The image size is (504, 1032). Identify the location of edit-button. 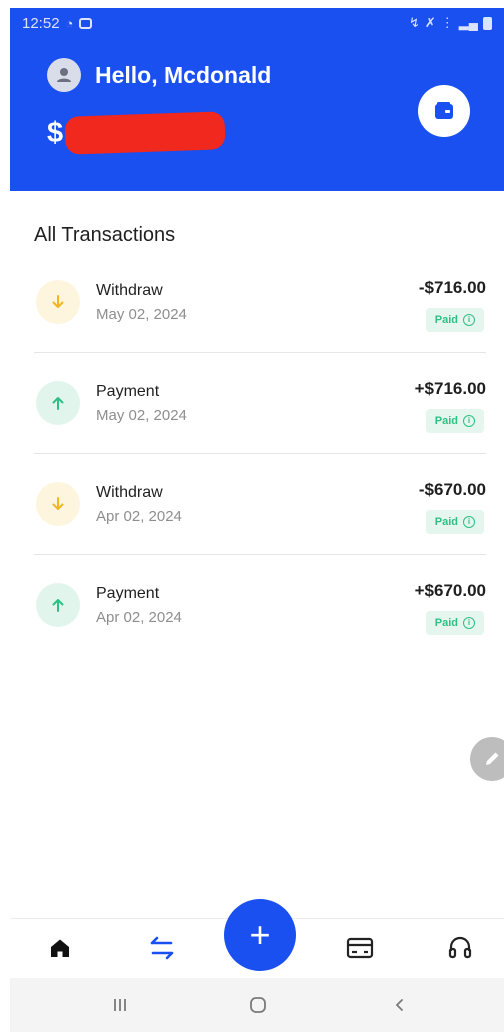
(487, 759).